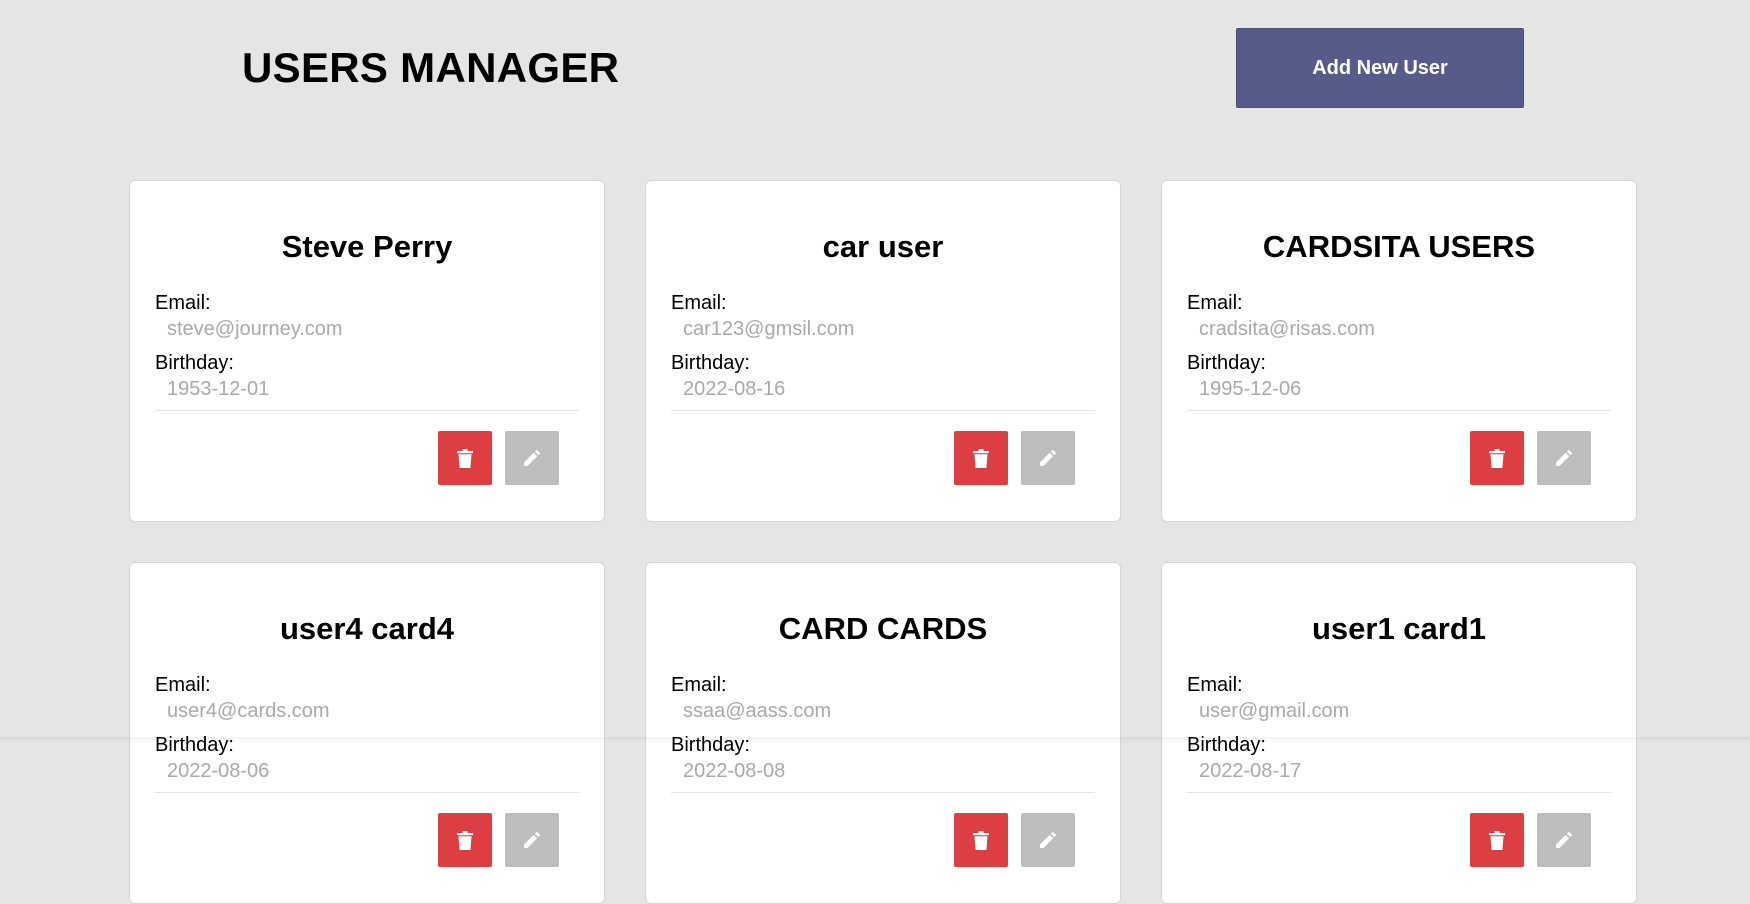 This screenshot has height=904, width=1750. Describe the element at coordinates (883, 776) in the screenshot. I see `birthday-value: 2022-08-08` at that location.